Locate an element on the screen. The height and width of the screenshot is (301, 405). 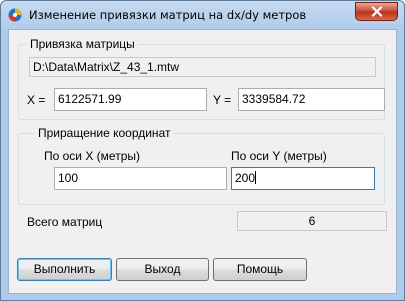
total-matrices-label: Всего матриц is located at coordinates (65, 222).